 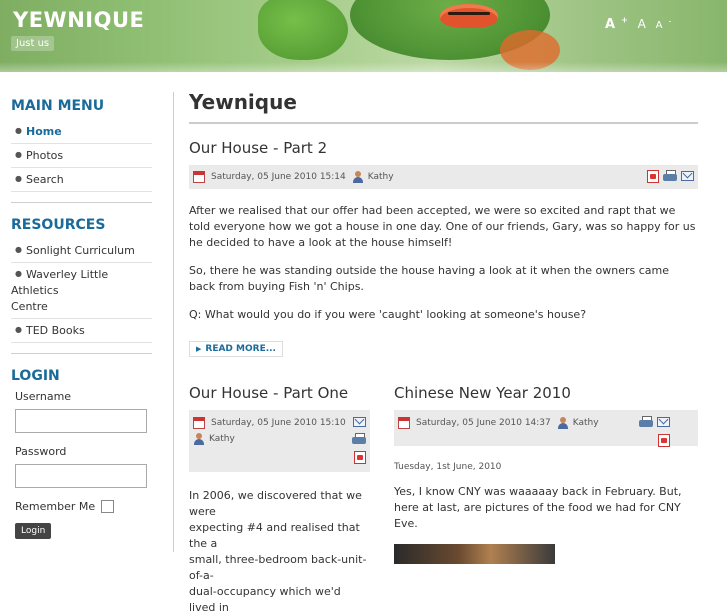 What do you see at coordinates (81, 476) in the screenshot?
I see `password-input` at bounding box center [81, 476].